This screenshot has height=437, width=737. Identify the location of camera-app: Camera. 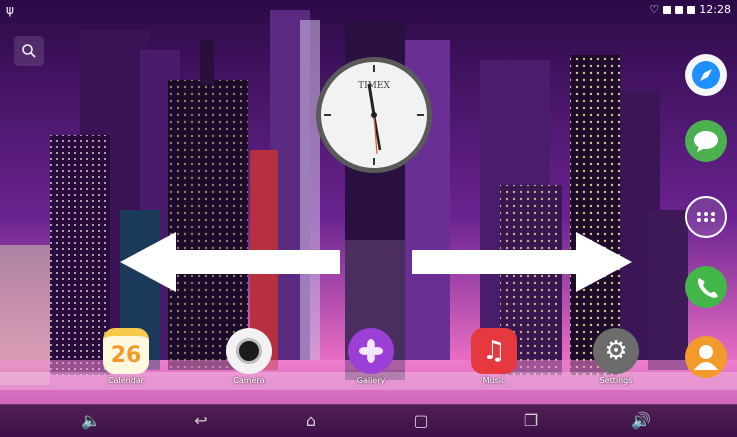
(249, 356).